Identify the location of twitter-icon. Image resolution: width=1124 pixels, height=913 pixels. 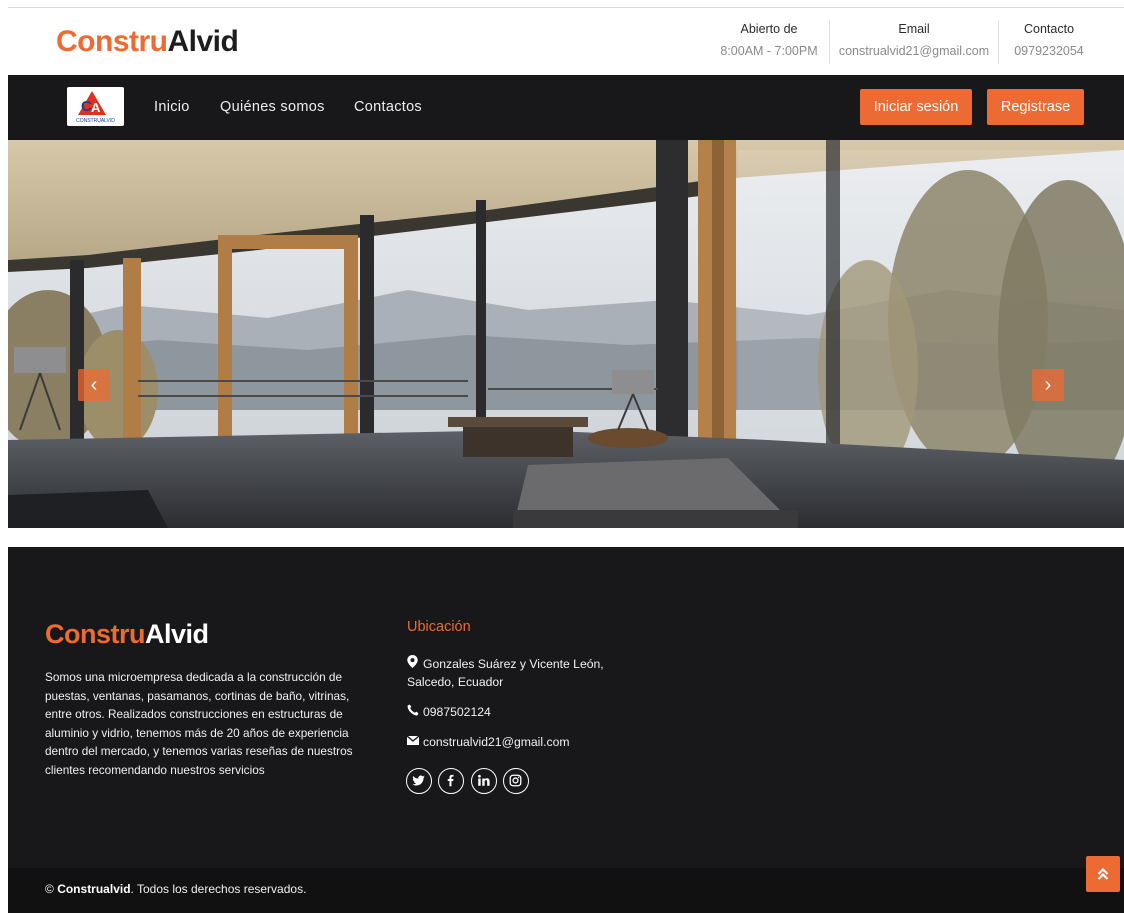
(419, 781).